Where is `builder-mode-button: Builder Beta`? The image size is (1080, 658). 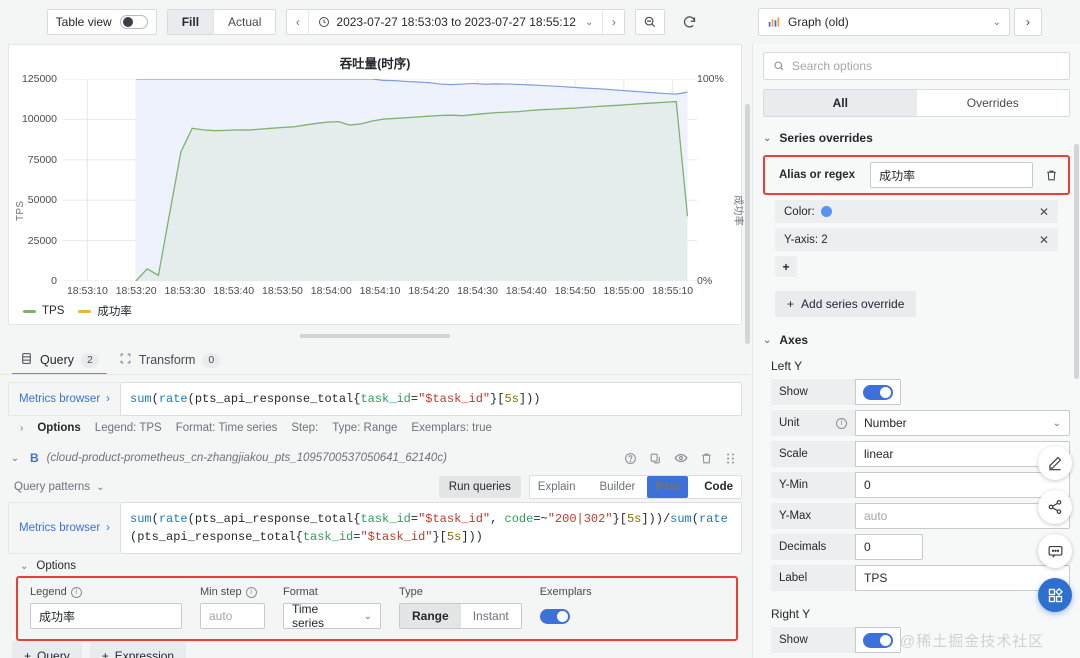 builder-mode-button: Builder Beta is located at coordinates (640, 487).